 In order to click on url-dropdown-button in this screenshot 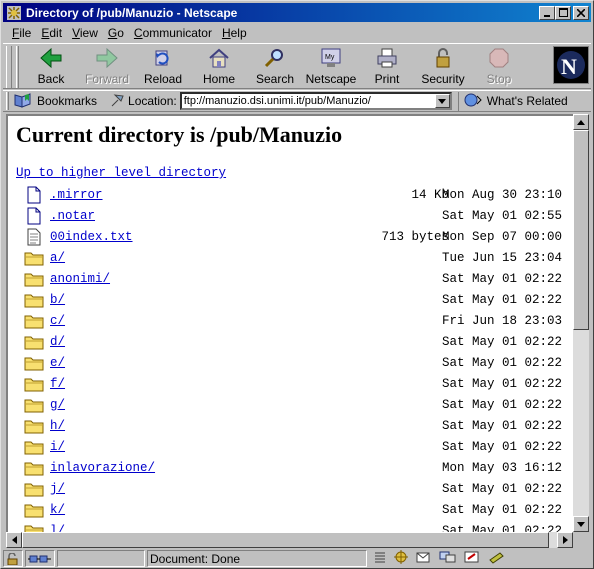, I will do `click(442, 101)`.